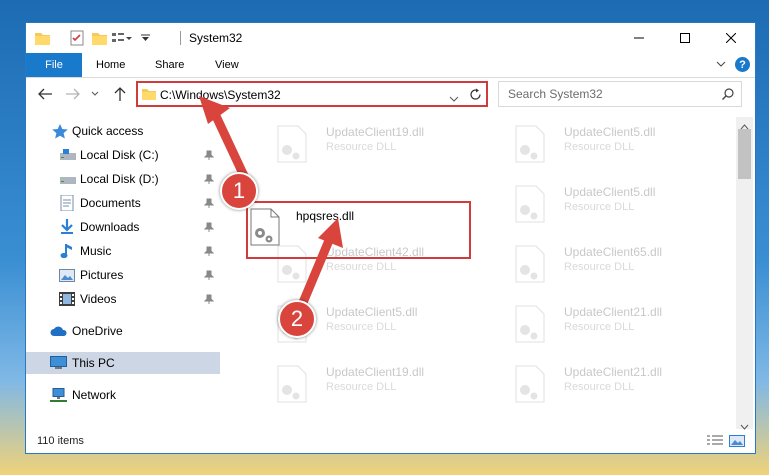  Describe the element at coordinates (555, 94) in the screenshot. I see `search-placeholder: Search System32` at that location.